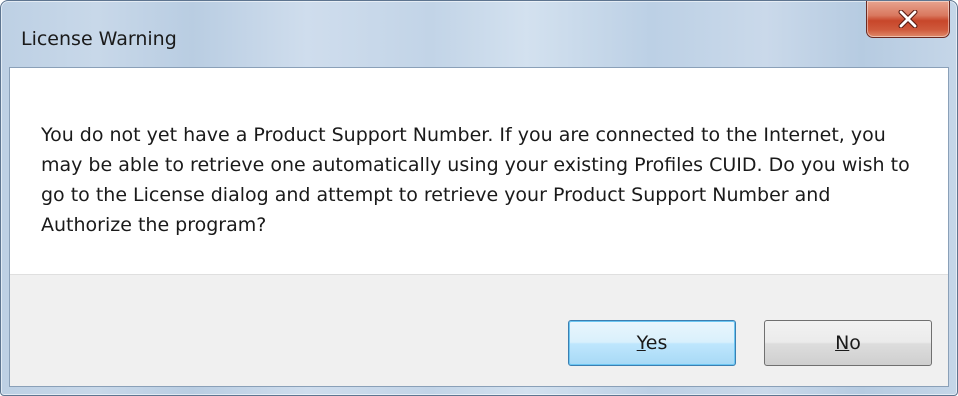  I want to click on window-title: License Warning, so click(99, 39).